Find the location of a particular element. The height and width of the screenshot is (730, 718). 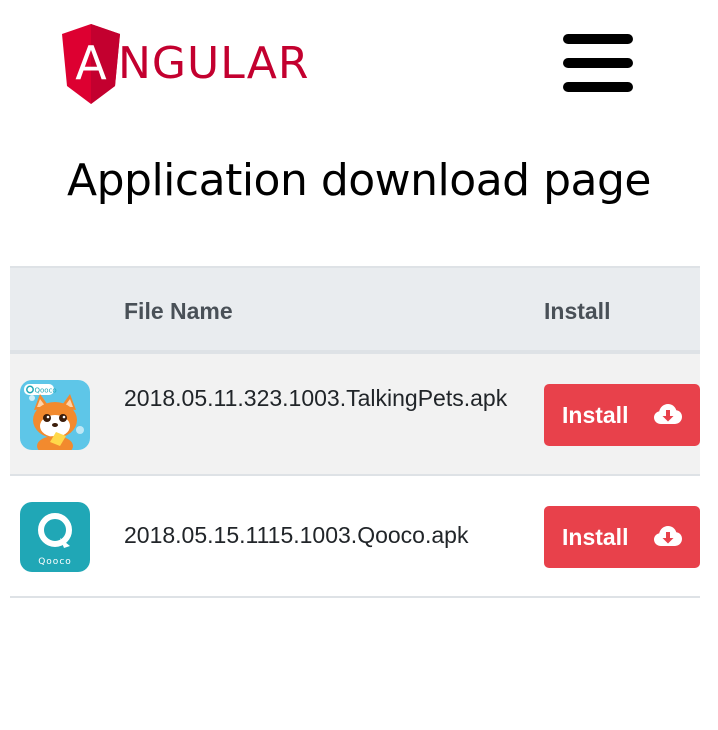

svg-text: A is located at coordinates (91, 63).